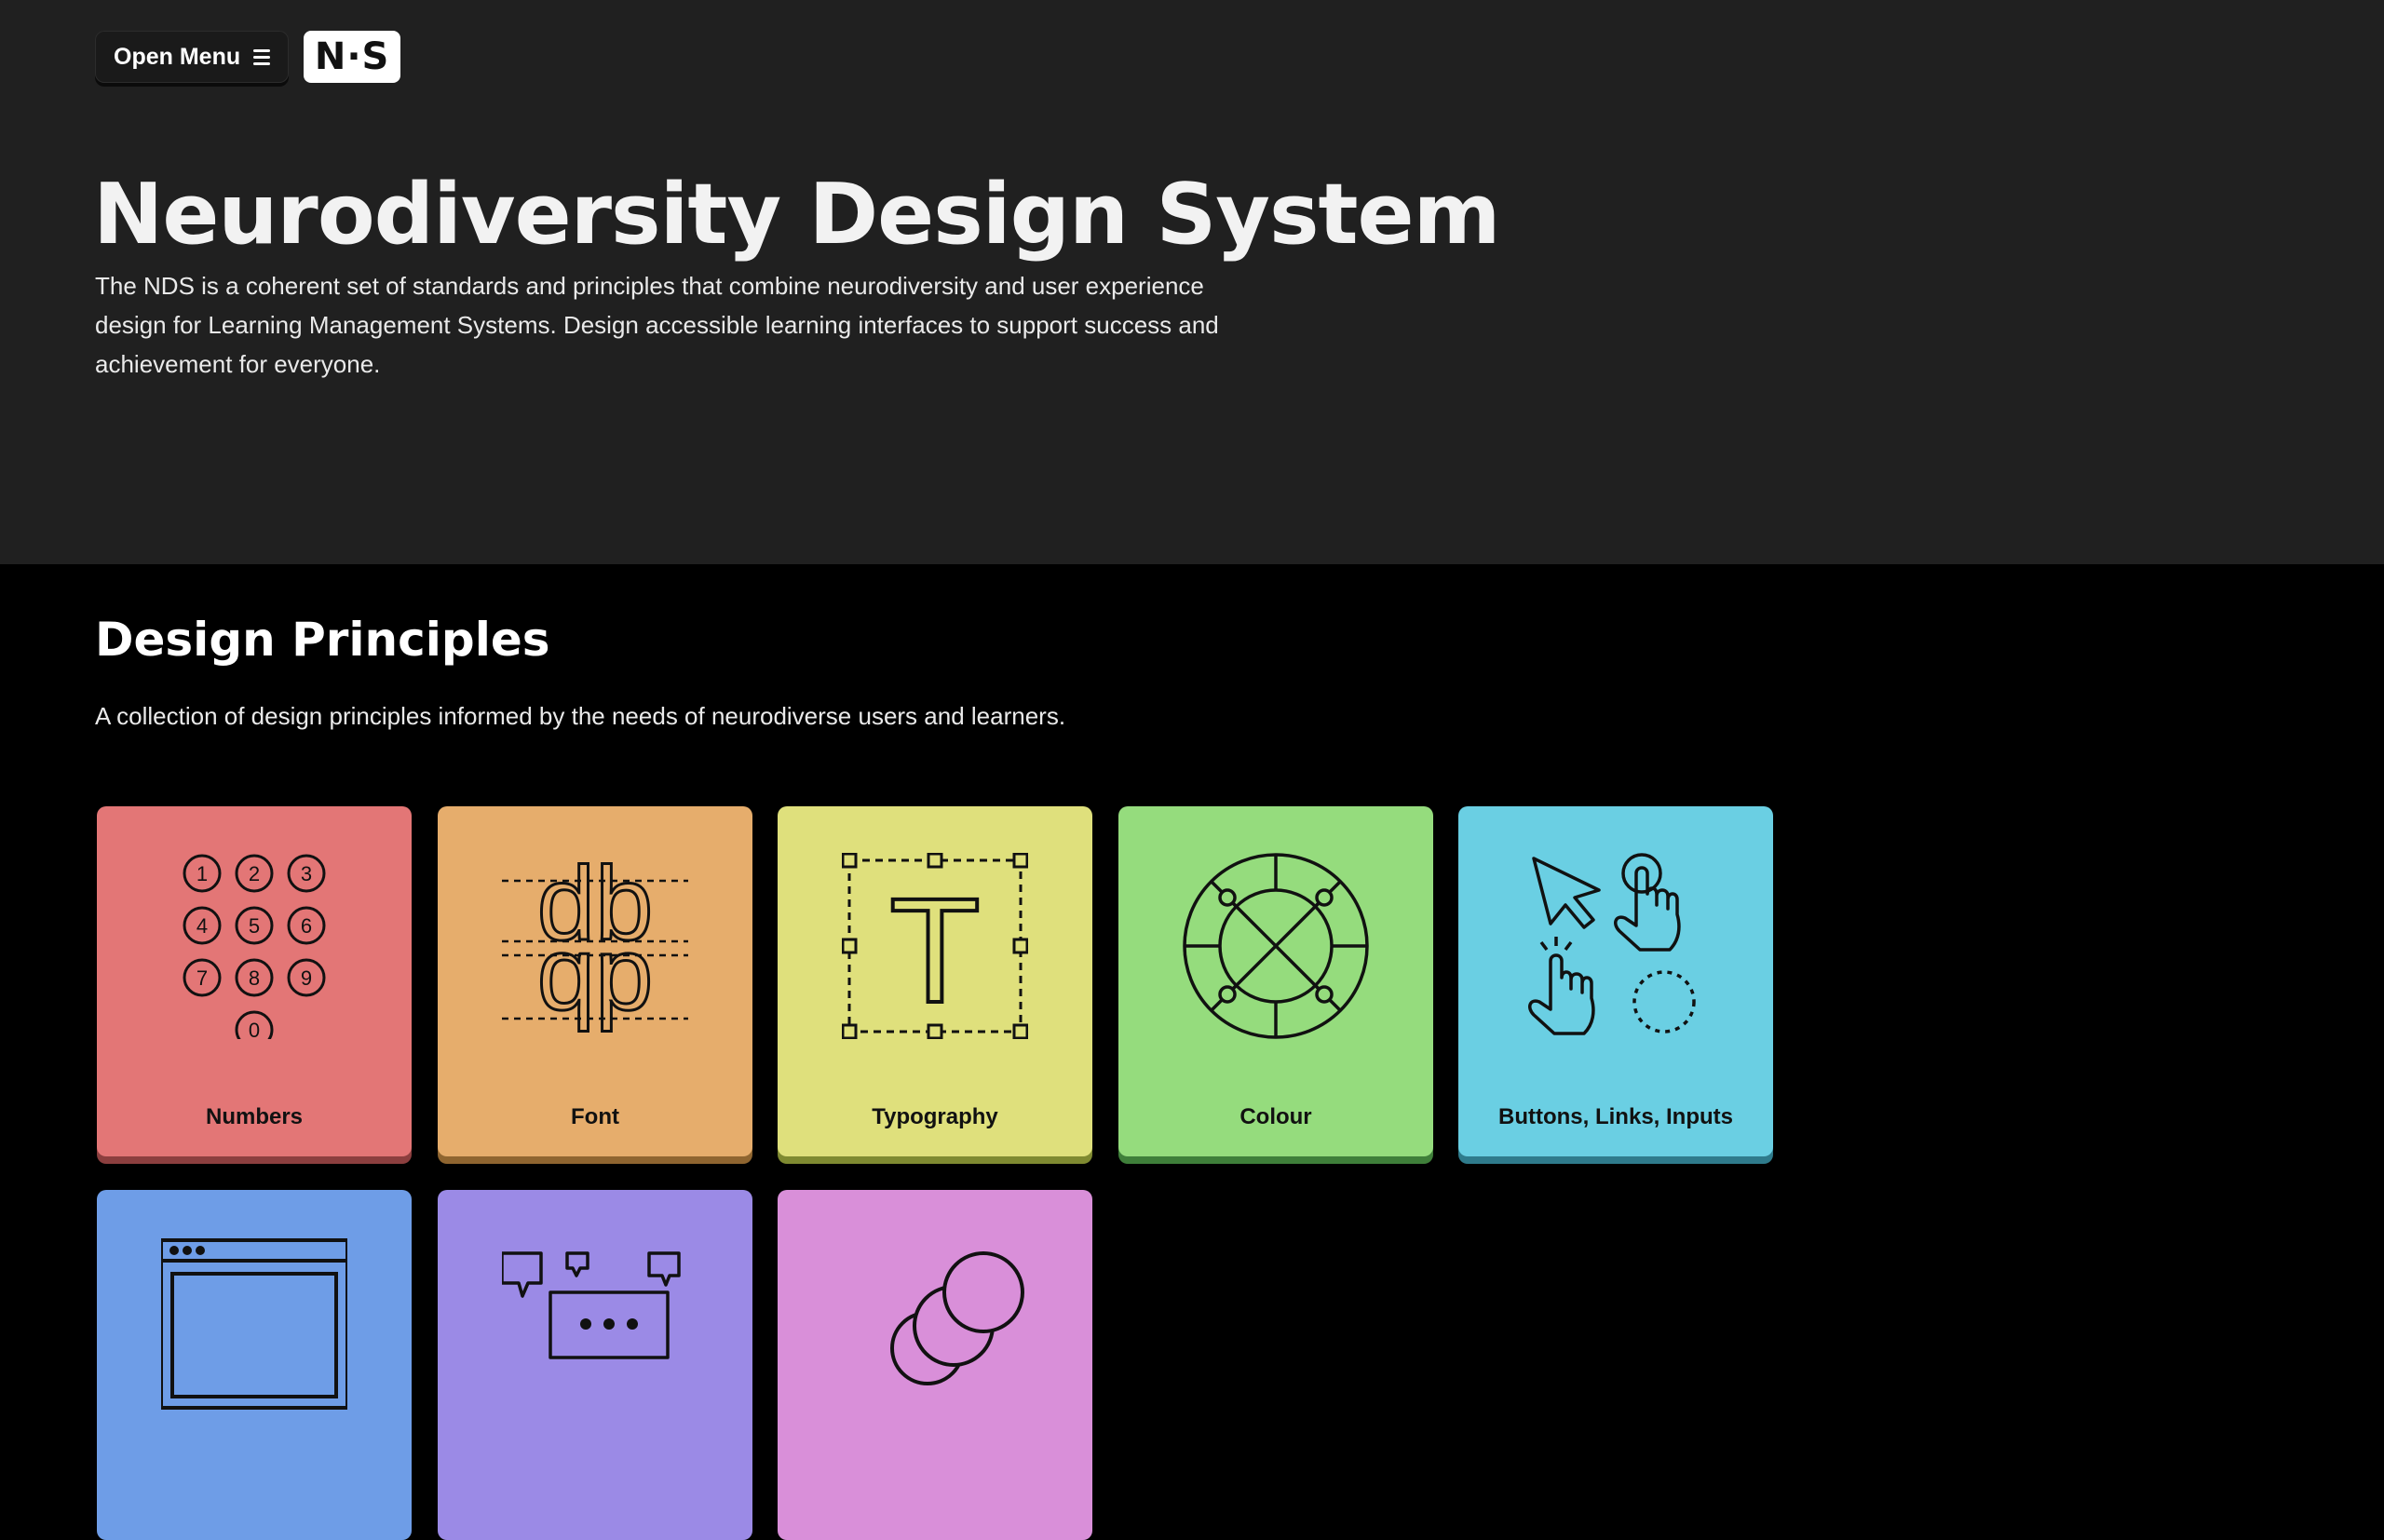  Describe the element at coordinates (592, 1305) in the screenshot. I see `speech-bubbles-icon` at that location.